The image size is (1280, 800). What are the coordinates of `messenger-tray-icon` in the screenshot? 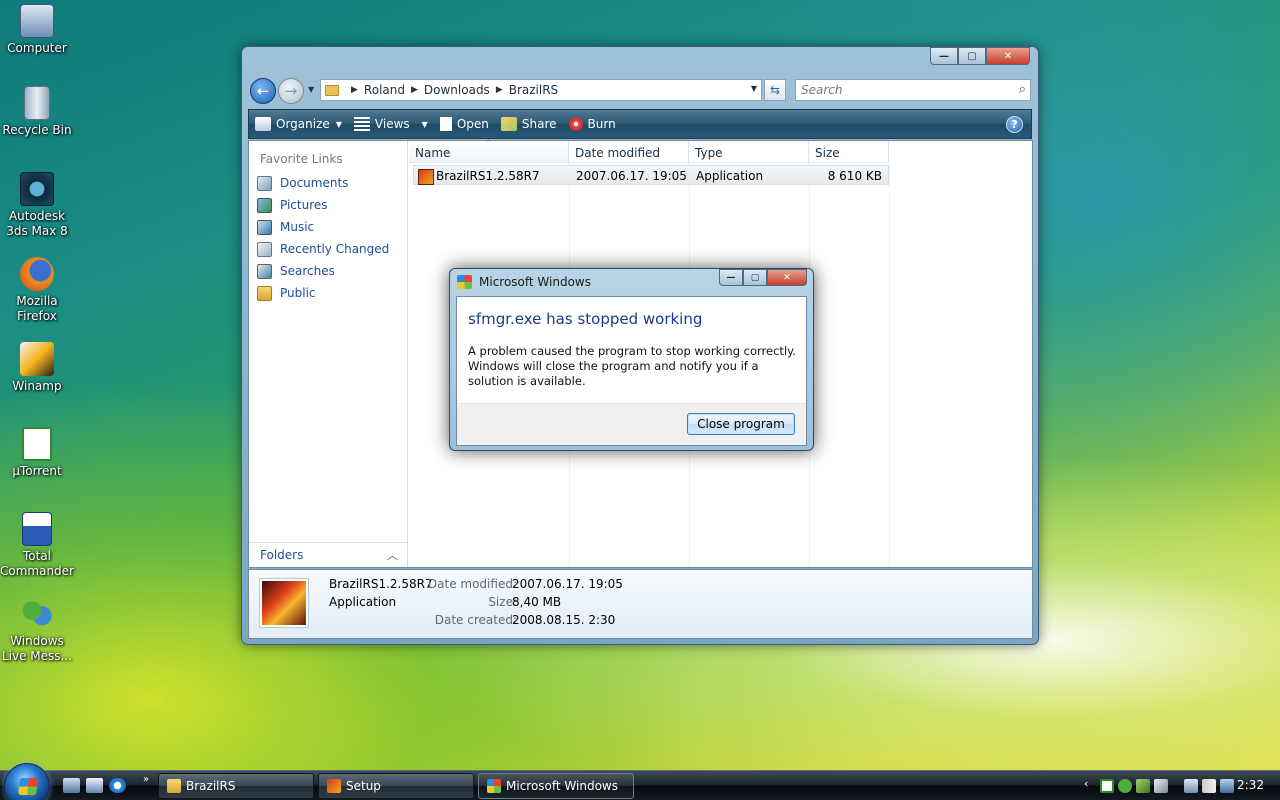 It's located at (1125, 786).